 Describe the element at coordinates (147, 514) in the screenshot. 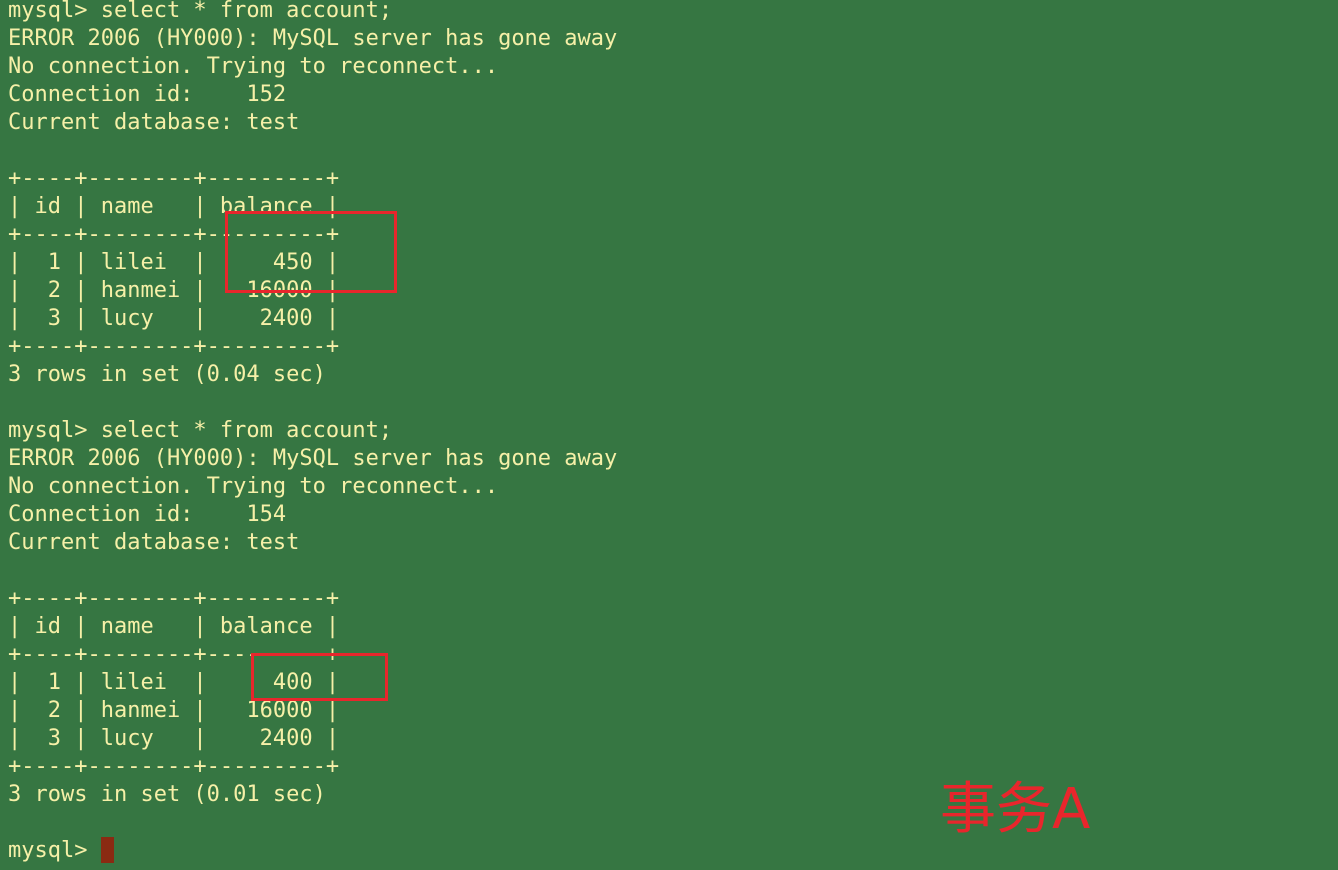

I see `terminal-line: Connection id: 154` at that location.